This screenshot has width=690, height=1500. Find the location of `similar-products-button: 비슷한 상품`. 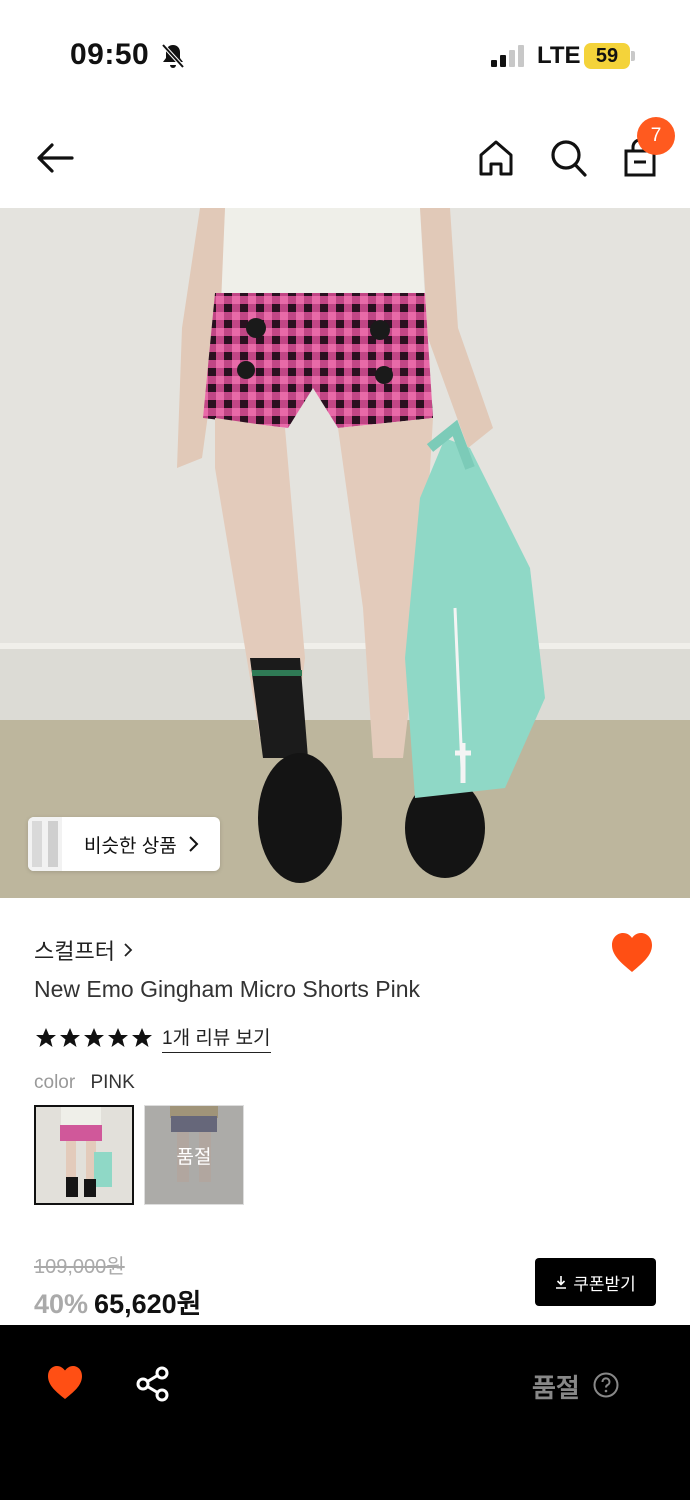

similar-products-button: 비슷한 상품 is located at coordinates (124, 844).